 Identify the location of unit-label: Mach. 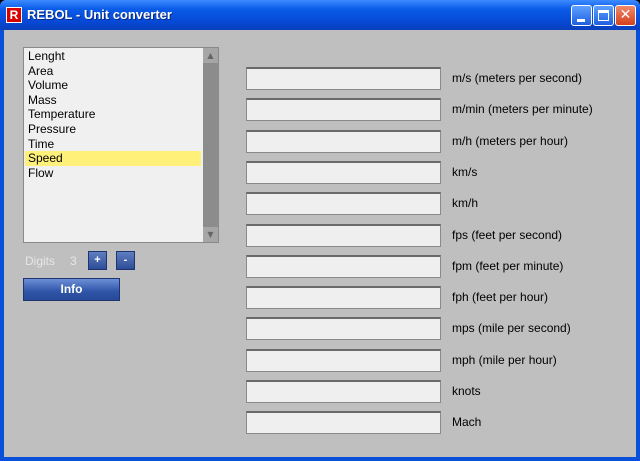
(467, 422).